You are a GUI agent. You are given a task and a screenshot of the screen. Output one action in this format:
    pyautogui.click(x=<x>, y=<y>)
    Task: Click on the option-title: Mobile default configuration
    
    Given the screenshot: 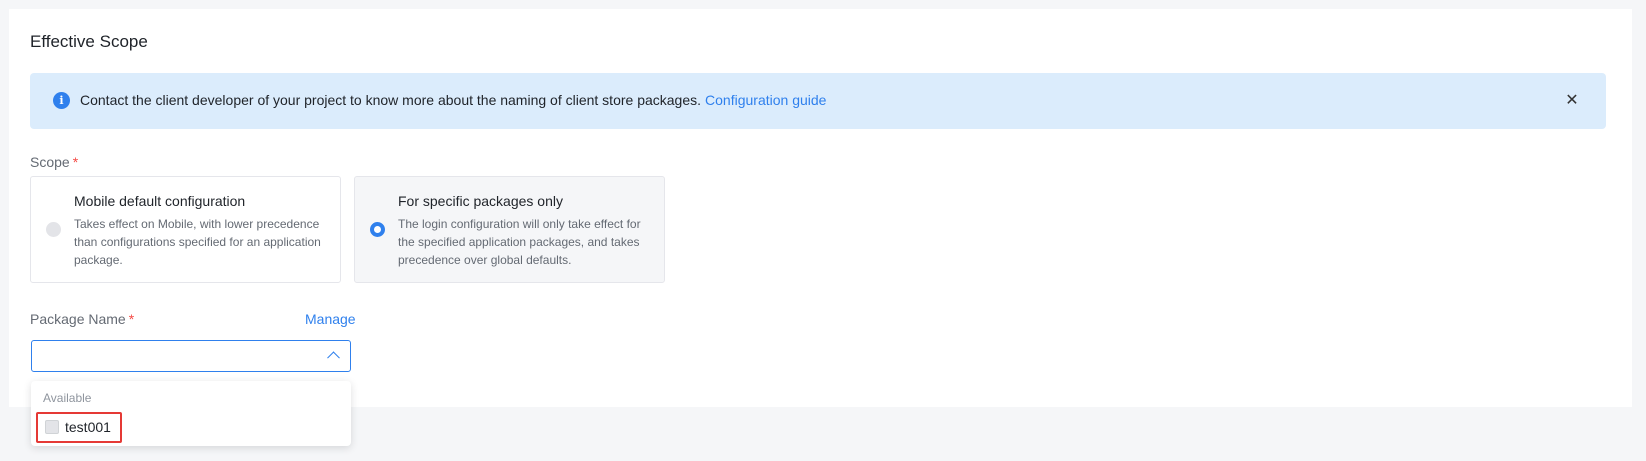 What is the action you would take?
    pyautogui.click(x=160, y=201)
    